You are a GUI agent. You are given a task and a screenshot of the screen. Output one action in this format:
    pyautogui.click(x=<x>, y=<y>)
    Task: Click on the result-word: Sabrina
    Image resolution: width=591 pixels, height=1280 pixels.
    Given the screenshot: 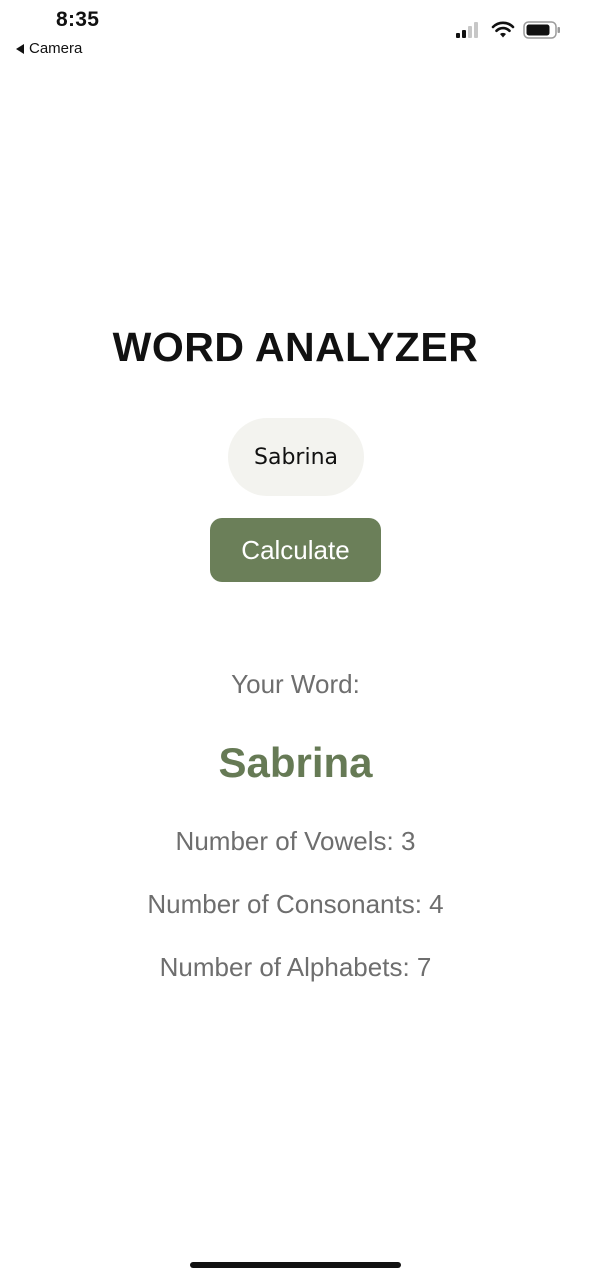 What is the action you would take?
    pyautogui.click(x=295, y=762)
    